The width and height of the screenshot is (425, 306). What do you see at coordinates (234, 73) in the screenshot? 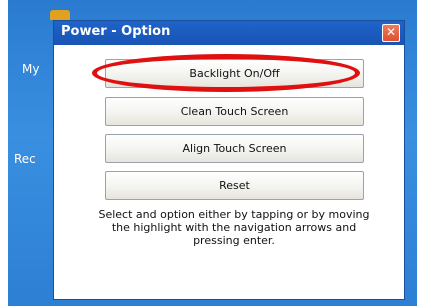
I see `backlight-toggle-button: Backlight On/Off` at bounding box center [234, 73].